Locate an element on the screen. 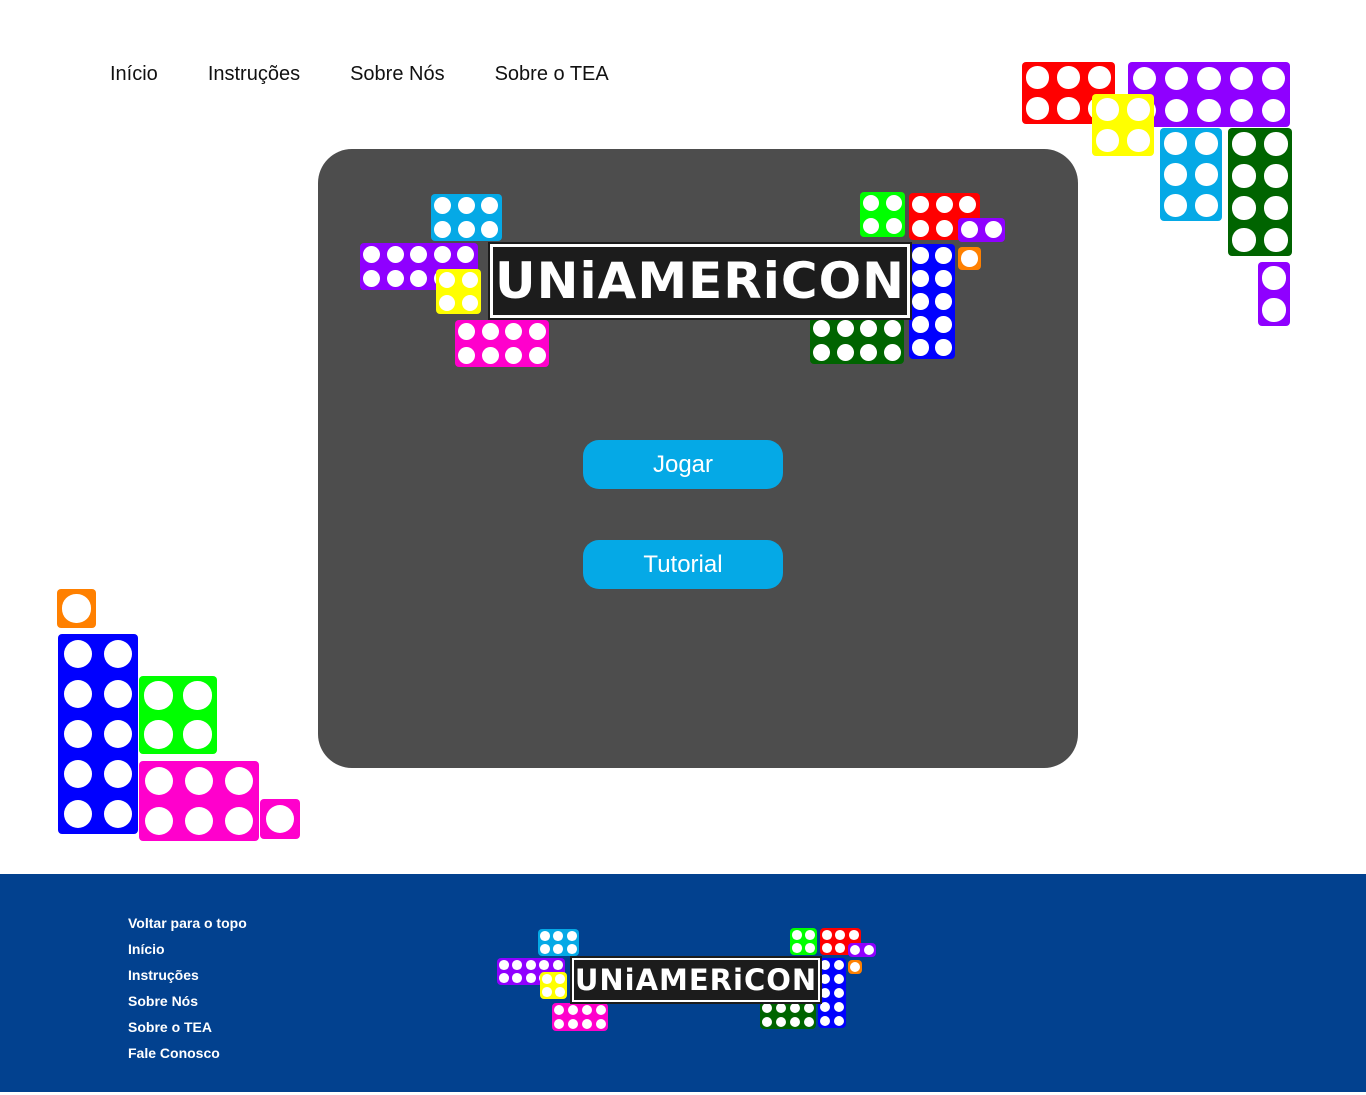 Image resolution: width=1366 pixels, height=1095 pixels. nav-item-sobre-tea: Sobre o TEA is located at coordinates (552, 74).